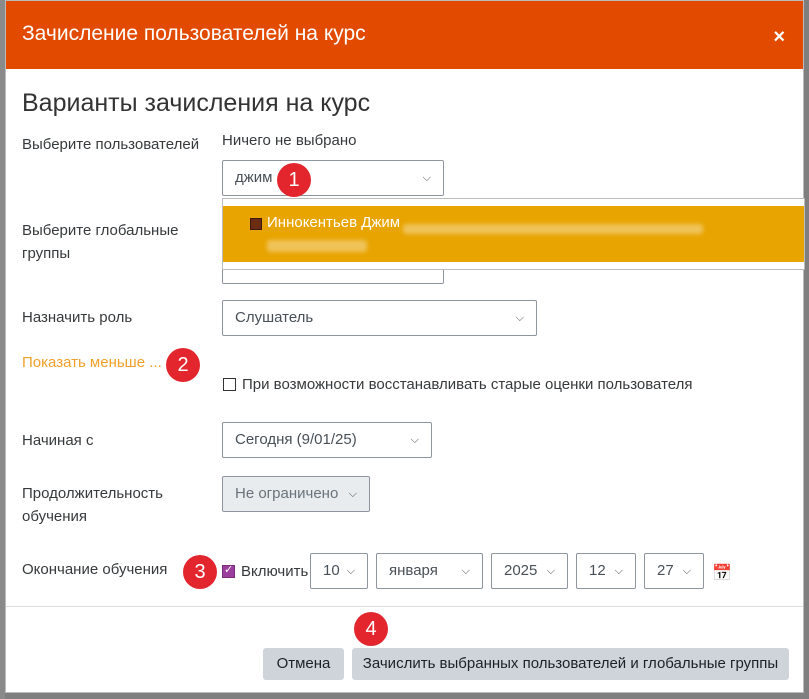 The width and height of the screenshot is (809, 699). What do you see at coordinates (95, 569) in the screenshot?
I see `end-label: Окончание обучения` at bounding box center [95, 569].